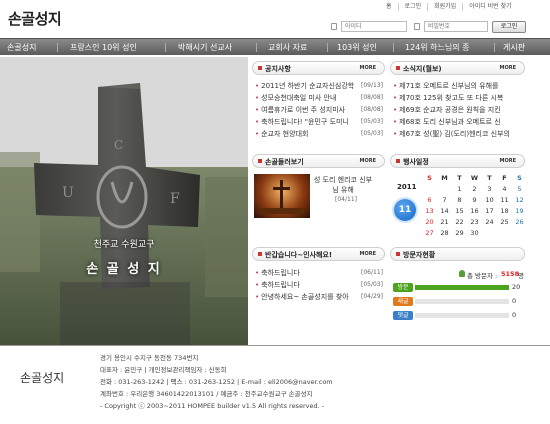 This screenshot has height=424, width=550. What do you see at coordinates (474, 189) in the screenshot?
I see `calendar-day: 2` at bounding box center [474, 189].